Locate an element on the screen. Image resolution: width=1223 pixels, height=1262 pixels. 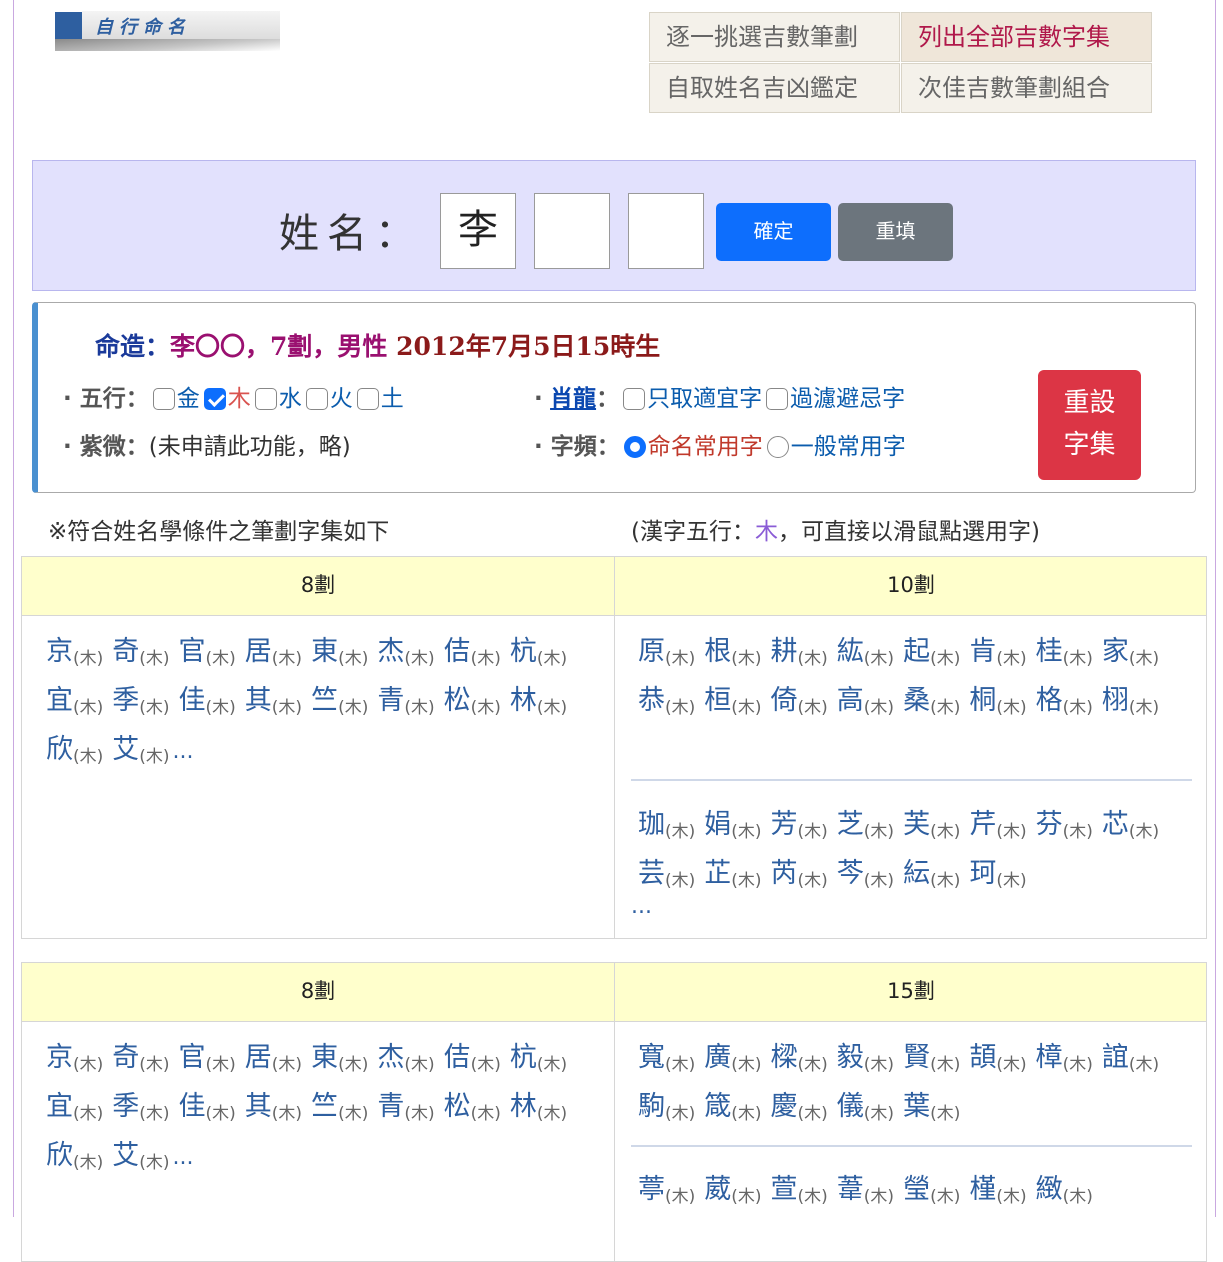
surname-input: 李 is located at coordinates (478, 231).